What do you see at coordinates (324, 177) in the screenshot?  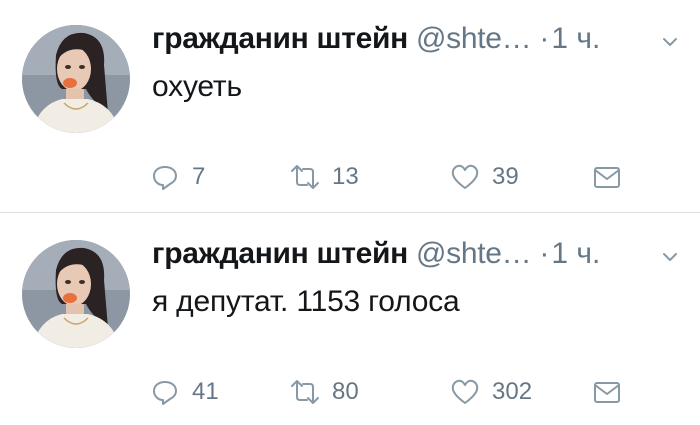 I see `retweet-button: 13` at bounding box center [324, 177].